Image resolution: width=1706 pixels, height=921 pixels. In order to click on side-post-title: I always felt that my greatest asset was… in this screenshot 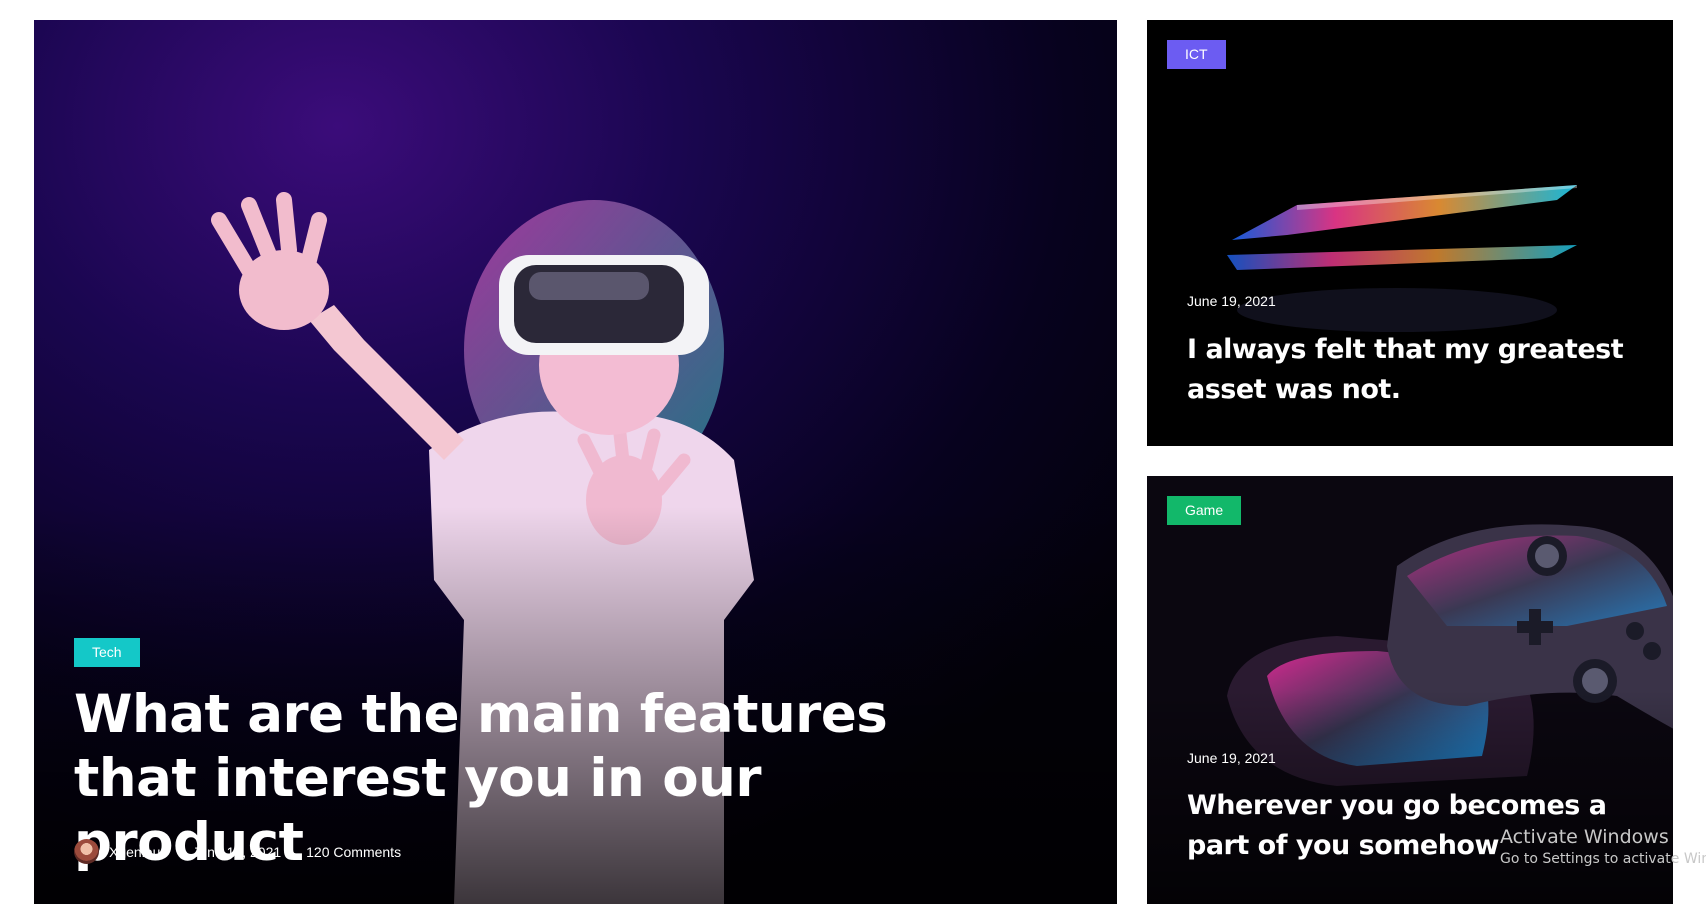, I will do `click(1407, 370)`.